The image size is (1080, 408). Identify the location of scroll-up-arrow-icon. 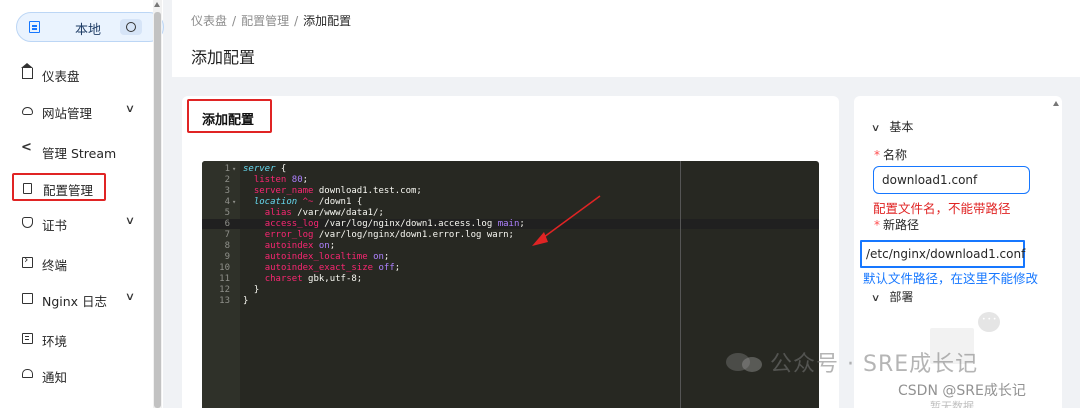
(157, 4).